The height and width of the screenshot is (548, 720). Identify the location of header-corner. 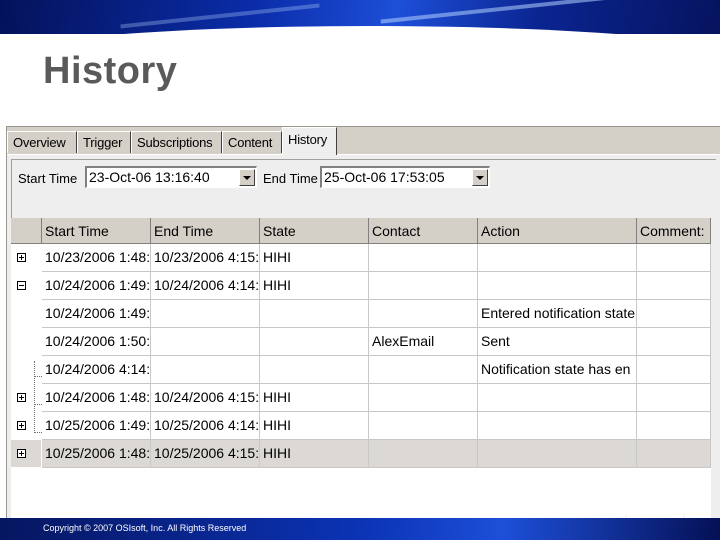
(26, 231).